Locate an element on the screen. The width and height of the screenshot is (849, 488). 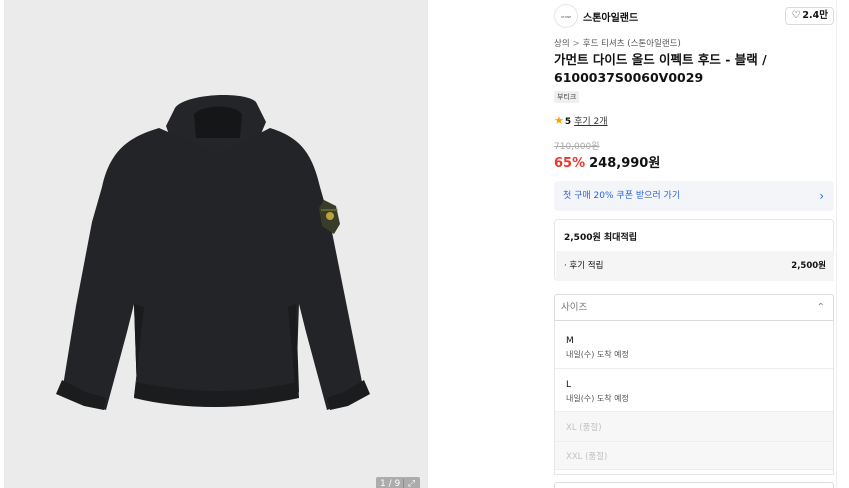
page-divider is located at coordinates (836, 244).